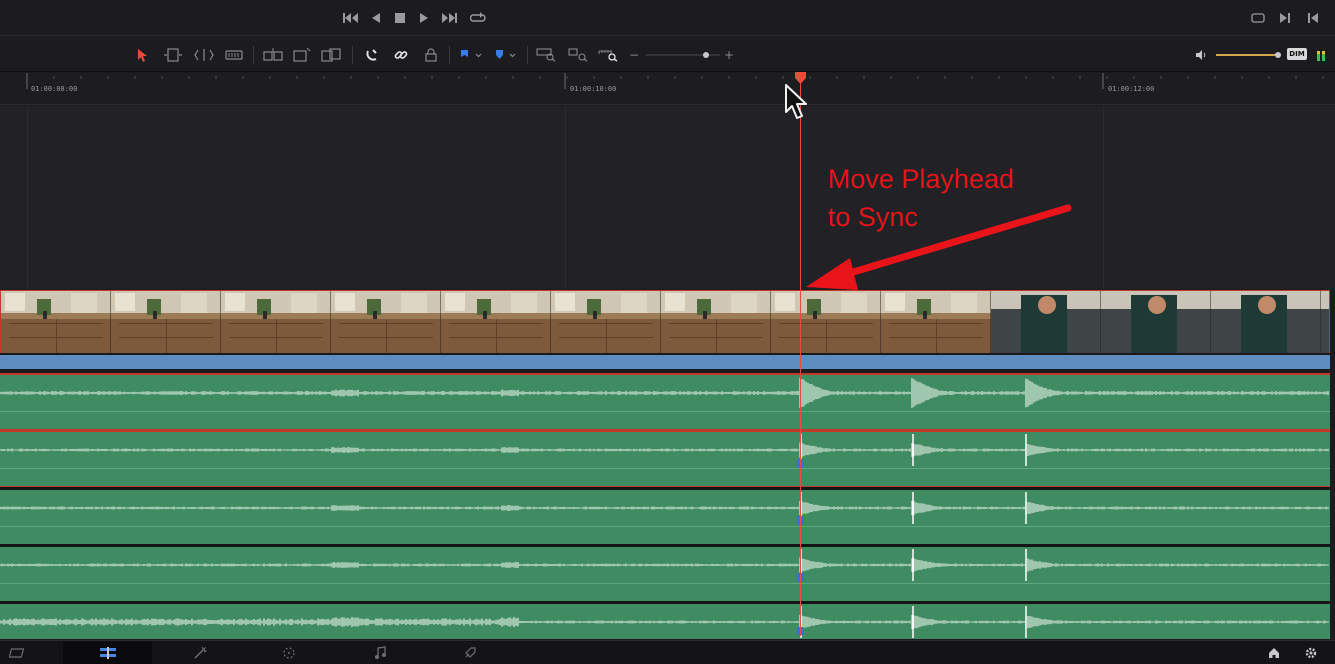 The image size is (1335, 664). Describe the element at coordinates (1250, 55) in the screenshot. I see `volume-slider` at that location.